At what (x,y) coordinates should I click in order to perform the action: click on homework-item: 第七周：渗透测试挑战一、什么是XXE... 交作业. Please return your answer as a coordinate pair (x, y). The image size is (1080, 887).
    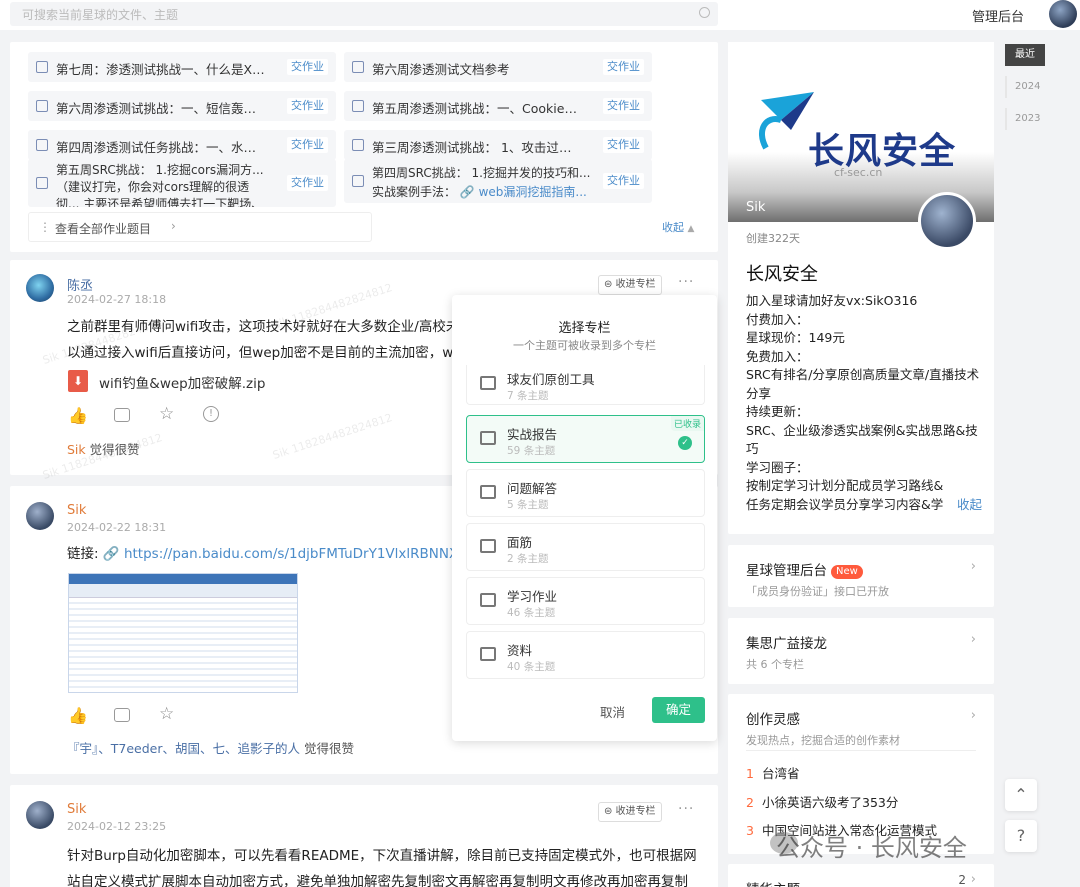
    Looking at the image, I should click on (182, 67).